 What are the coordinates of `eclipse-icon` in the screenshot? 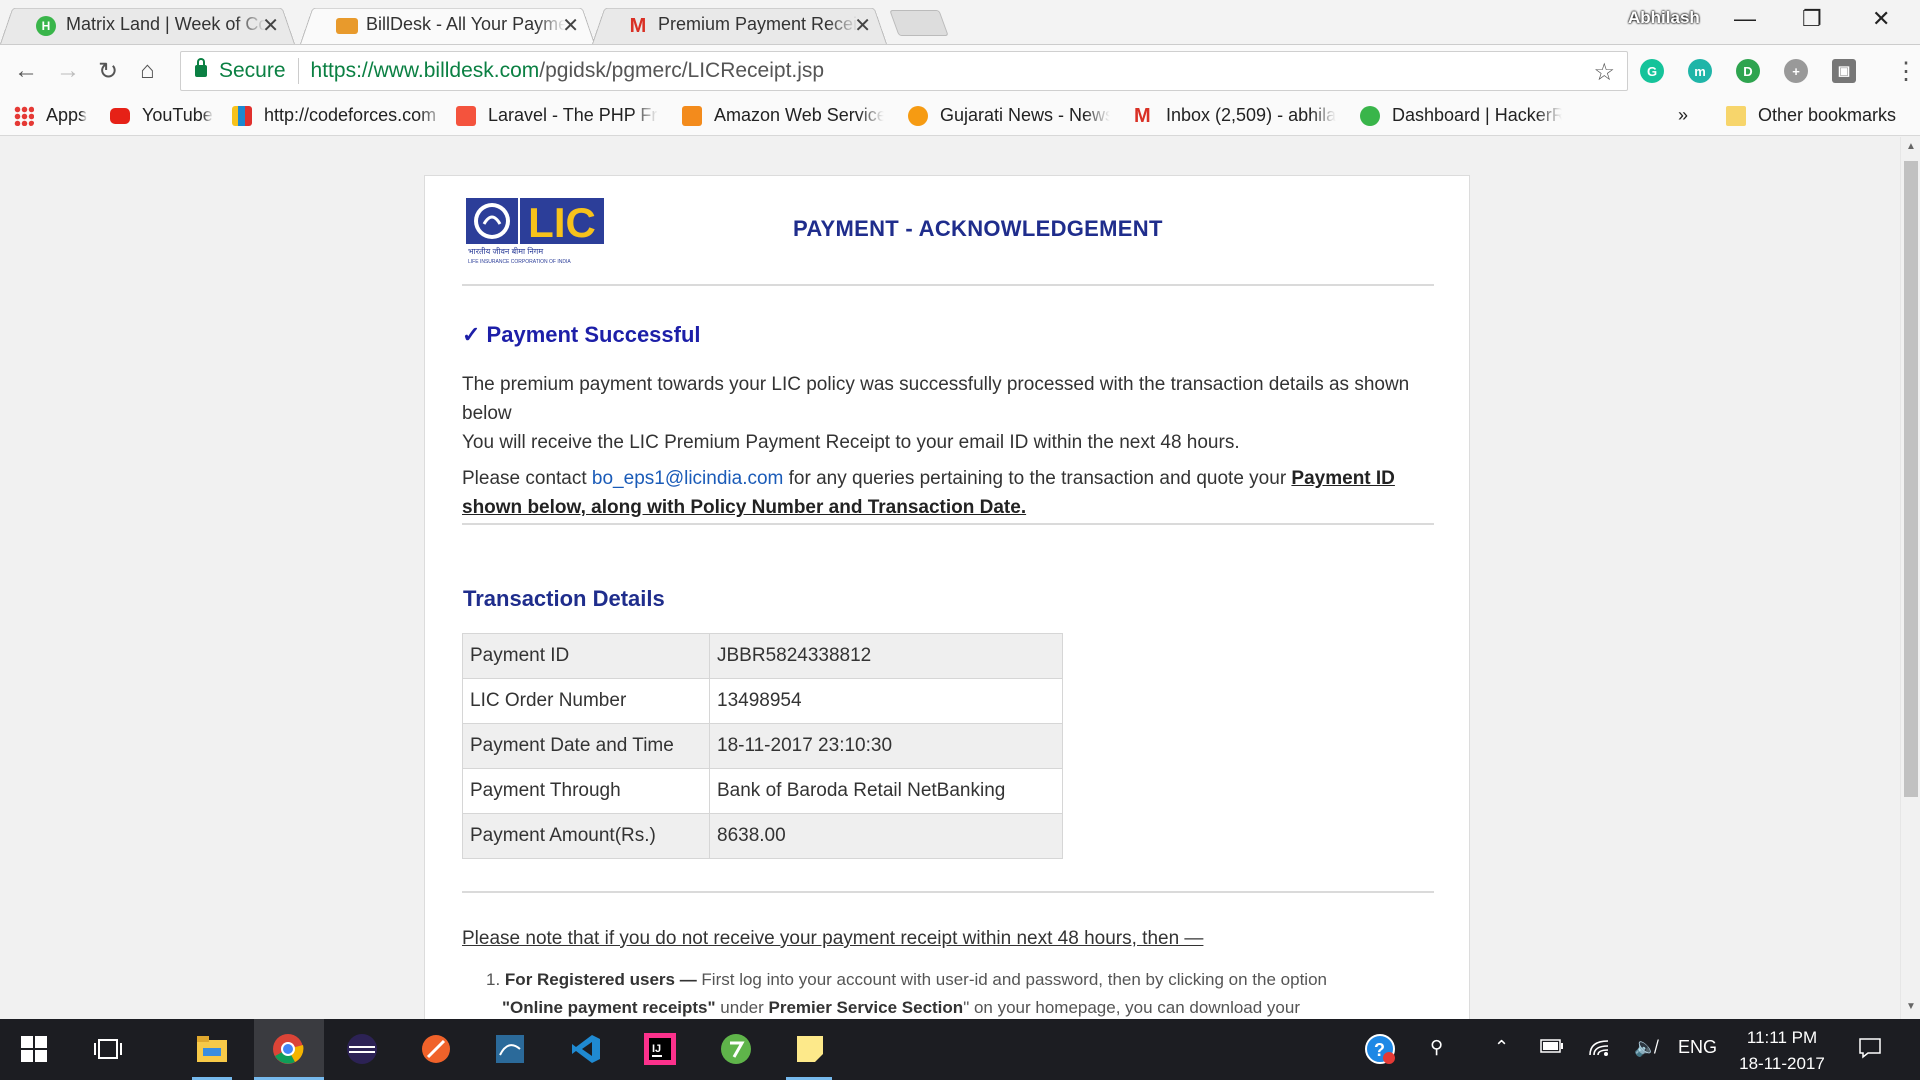 It's located at (362, 1049).